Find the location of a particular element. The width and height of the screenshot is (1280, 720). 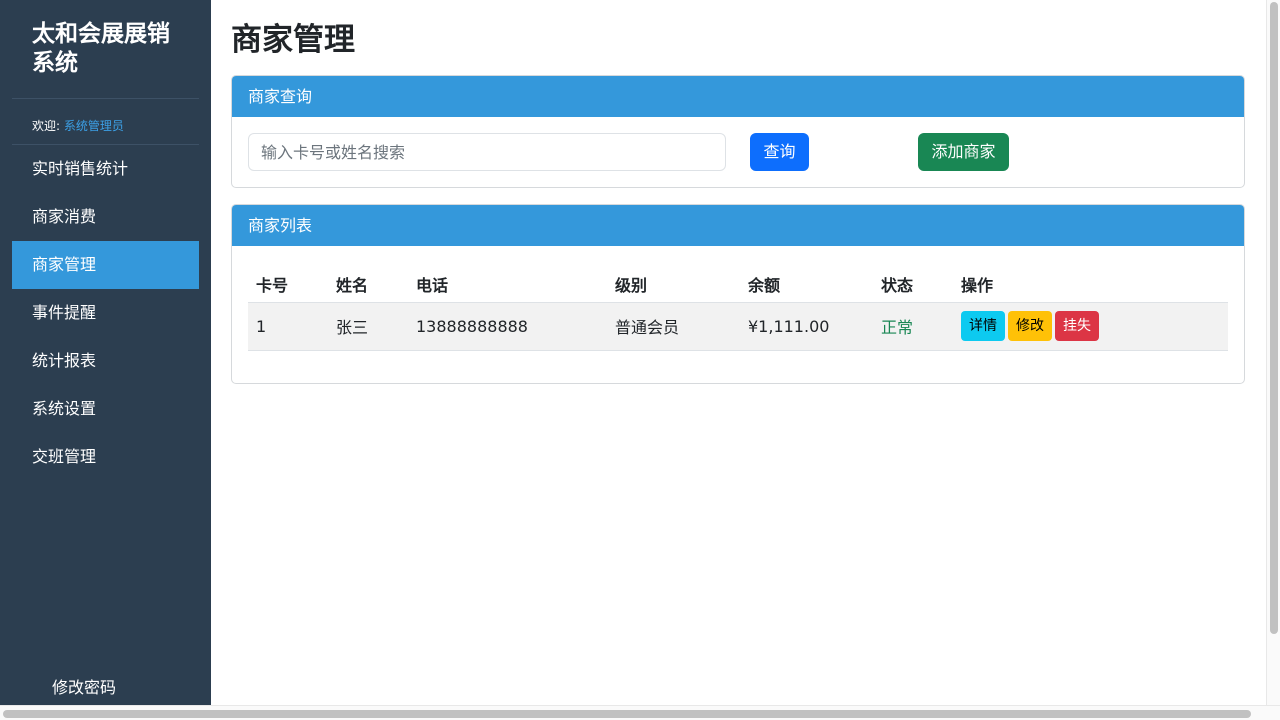

cell-balance: ¥1,111.00 is located at coordinates (806, 326).